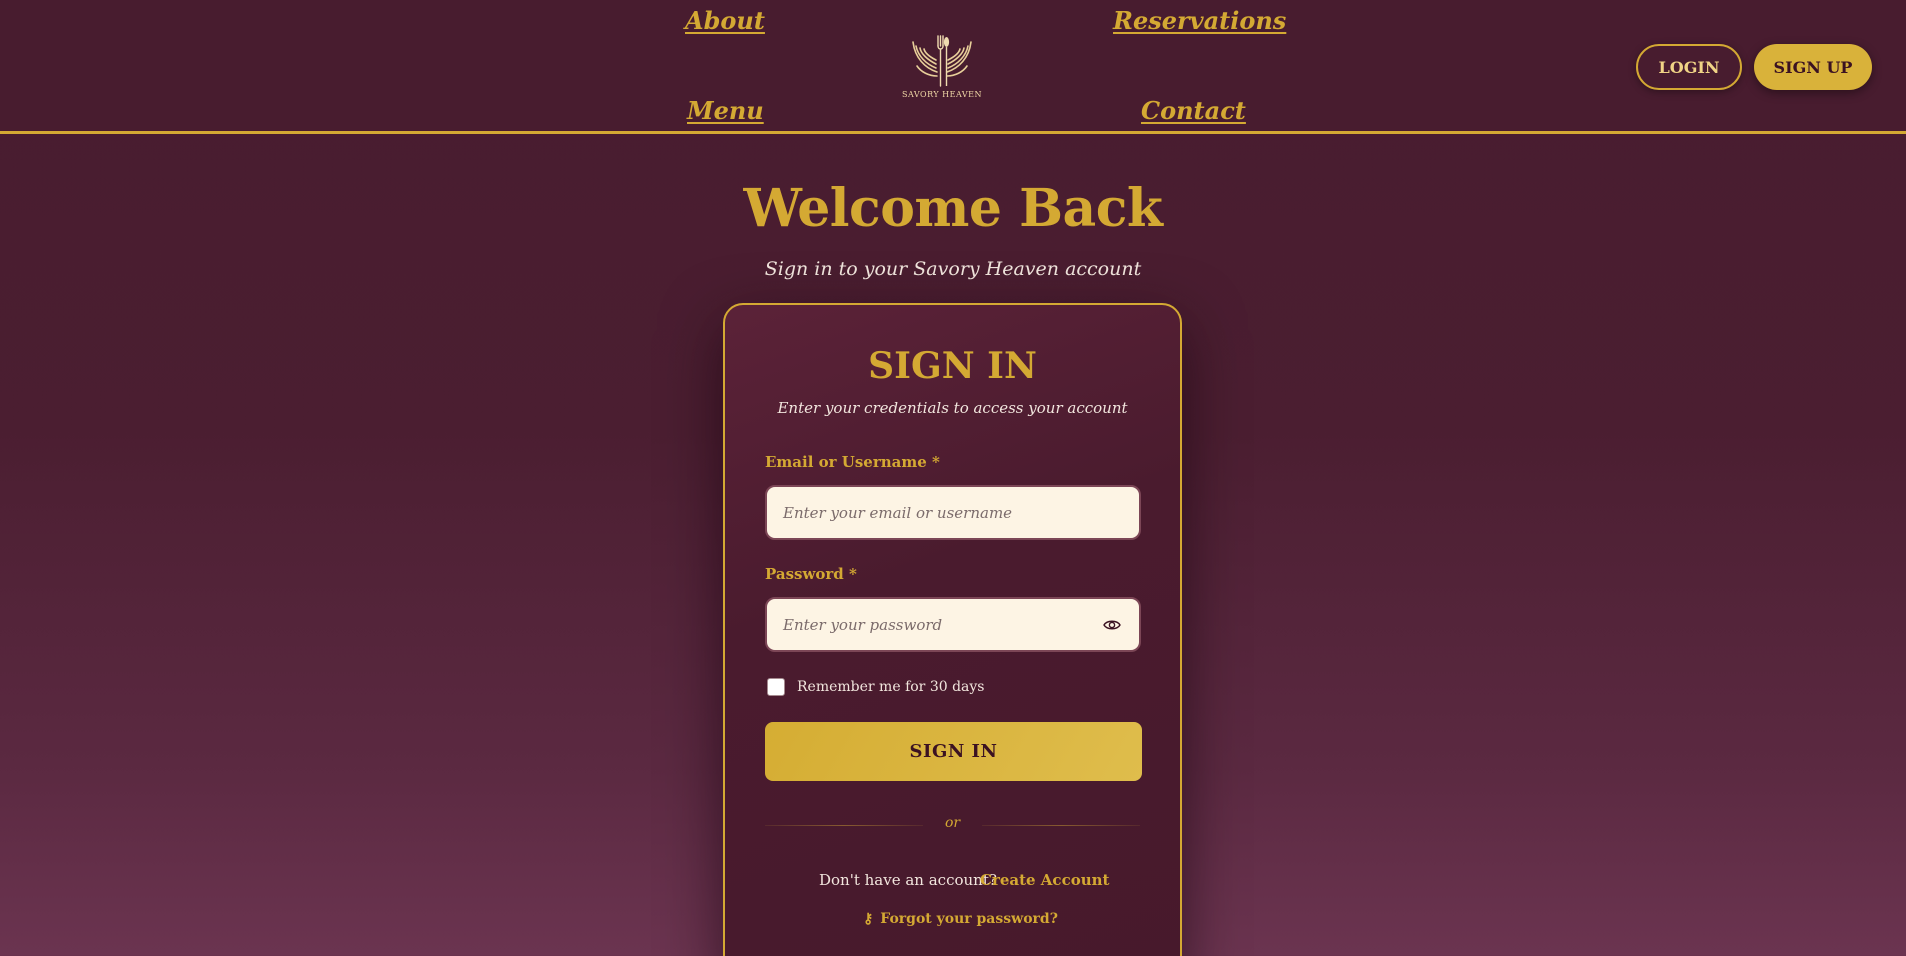 The image size is (1906, 956). I want to click on email-input: Enter your email or username, so click(953, 512).